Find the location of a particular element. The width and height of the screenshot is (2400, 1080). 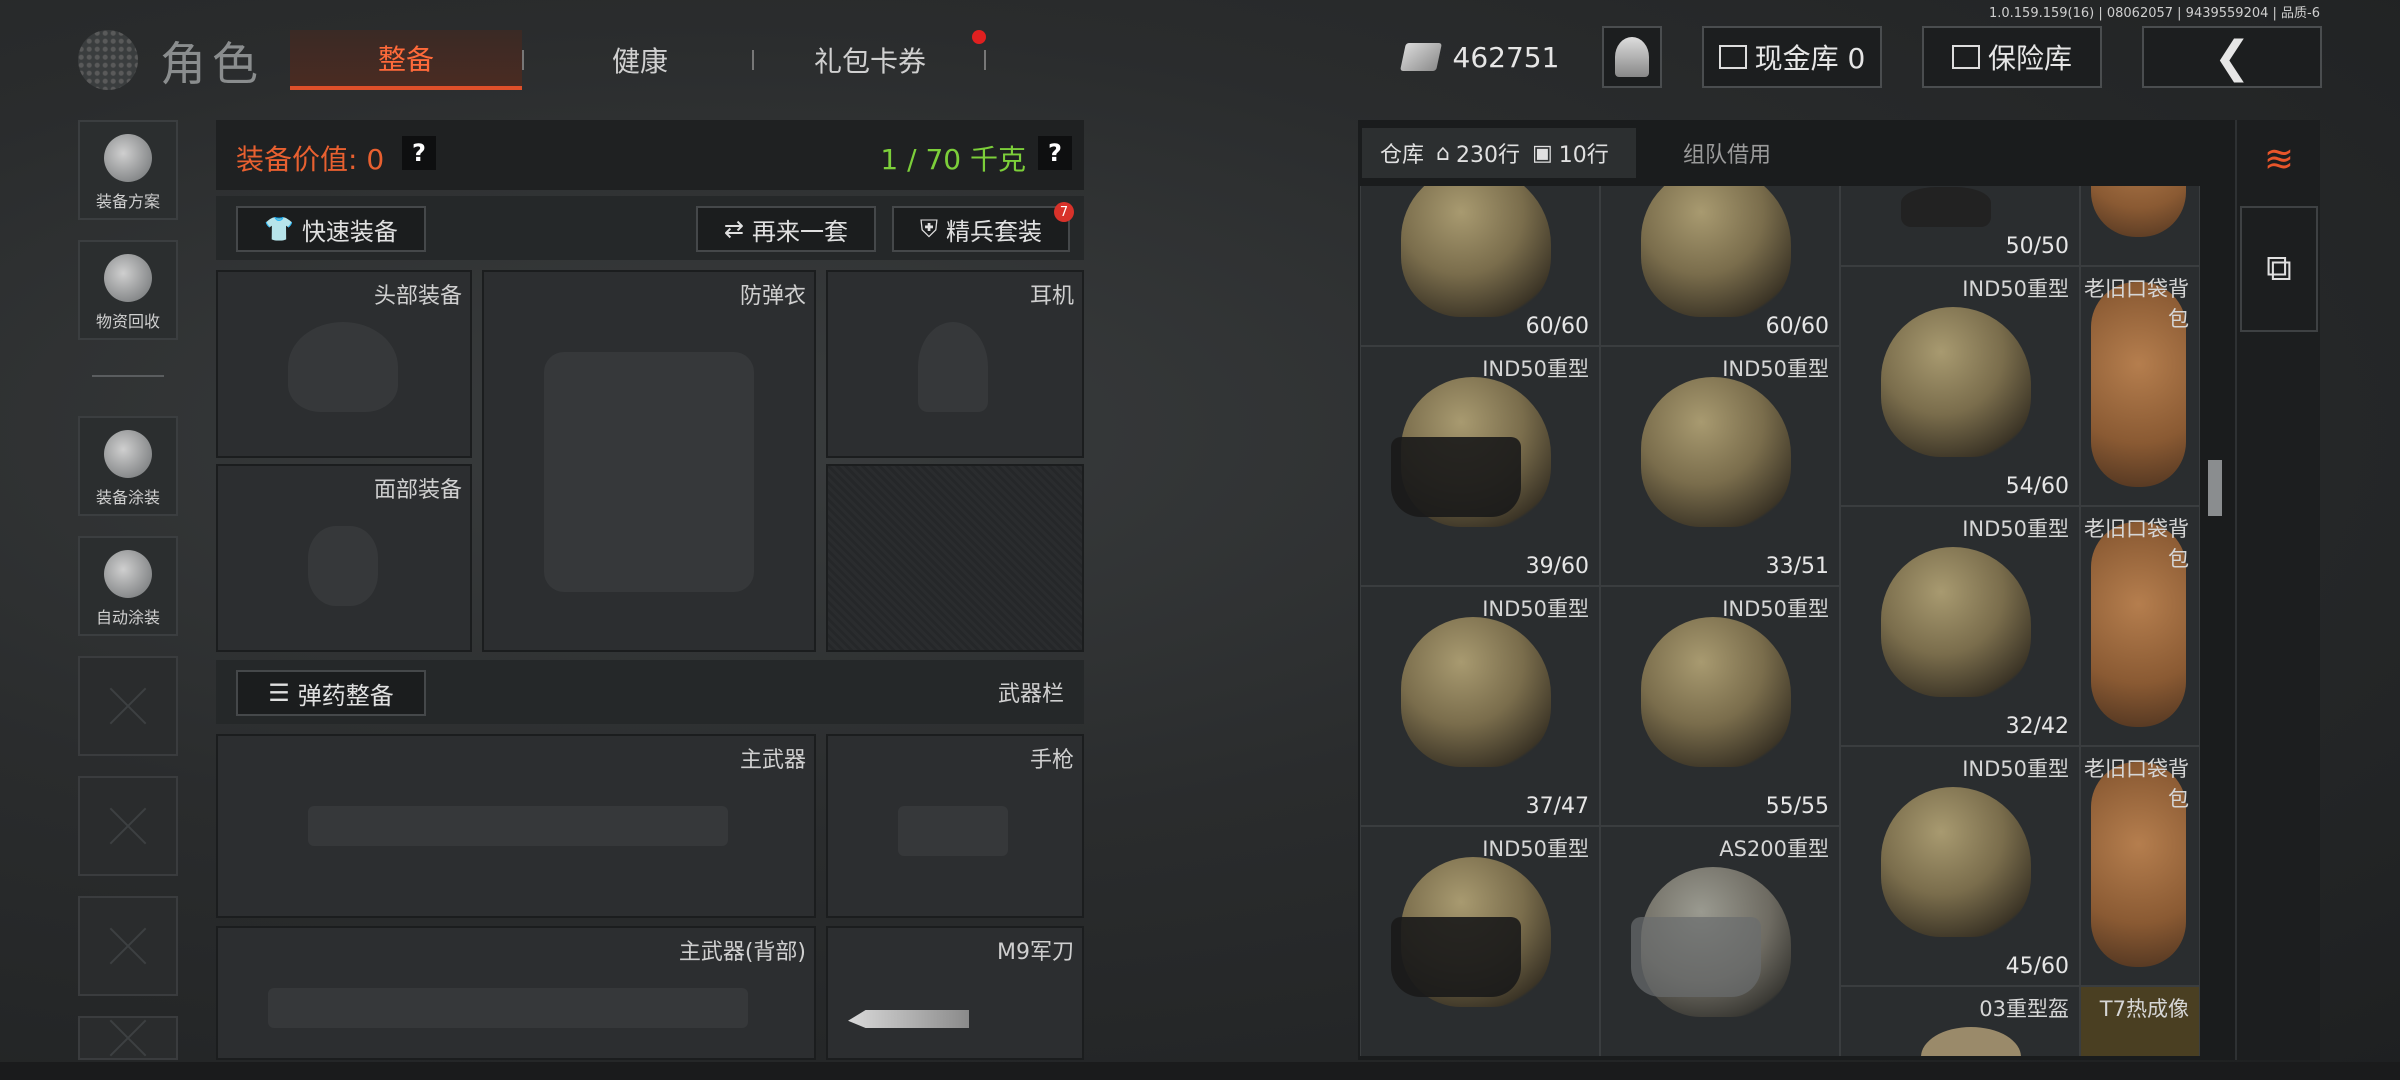

quick-equip-button: 👕 快速装备 is located at coordinates (331, 229).